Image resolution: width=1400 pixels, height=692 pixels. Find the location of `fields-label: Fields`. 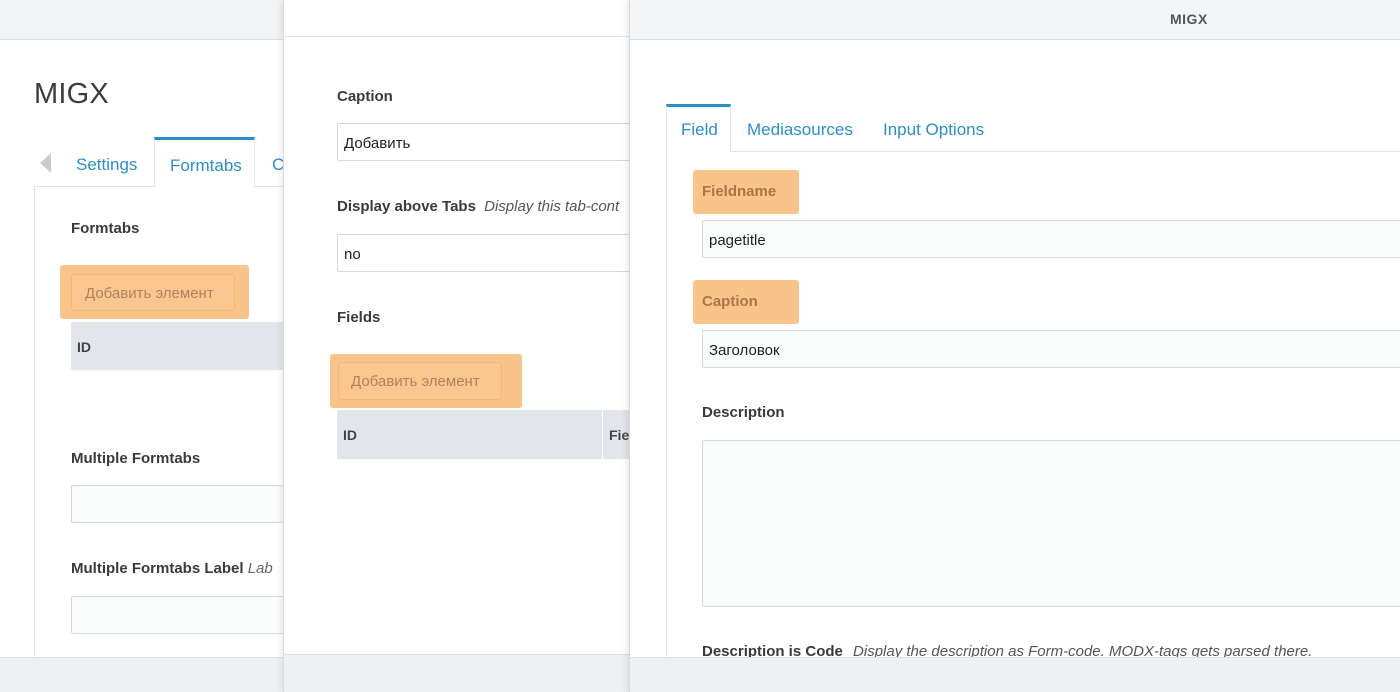

fields-label: Fields is located at coordinates (359, 317).